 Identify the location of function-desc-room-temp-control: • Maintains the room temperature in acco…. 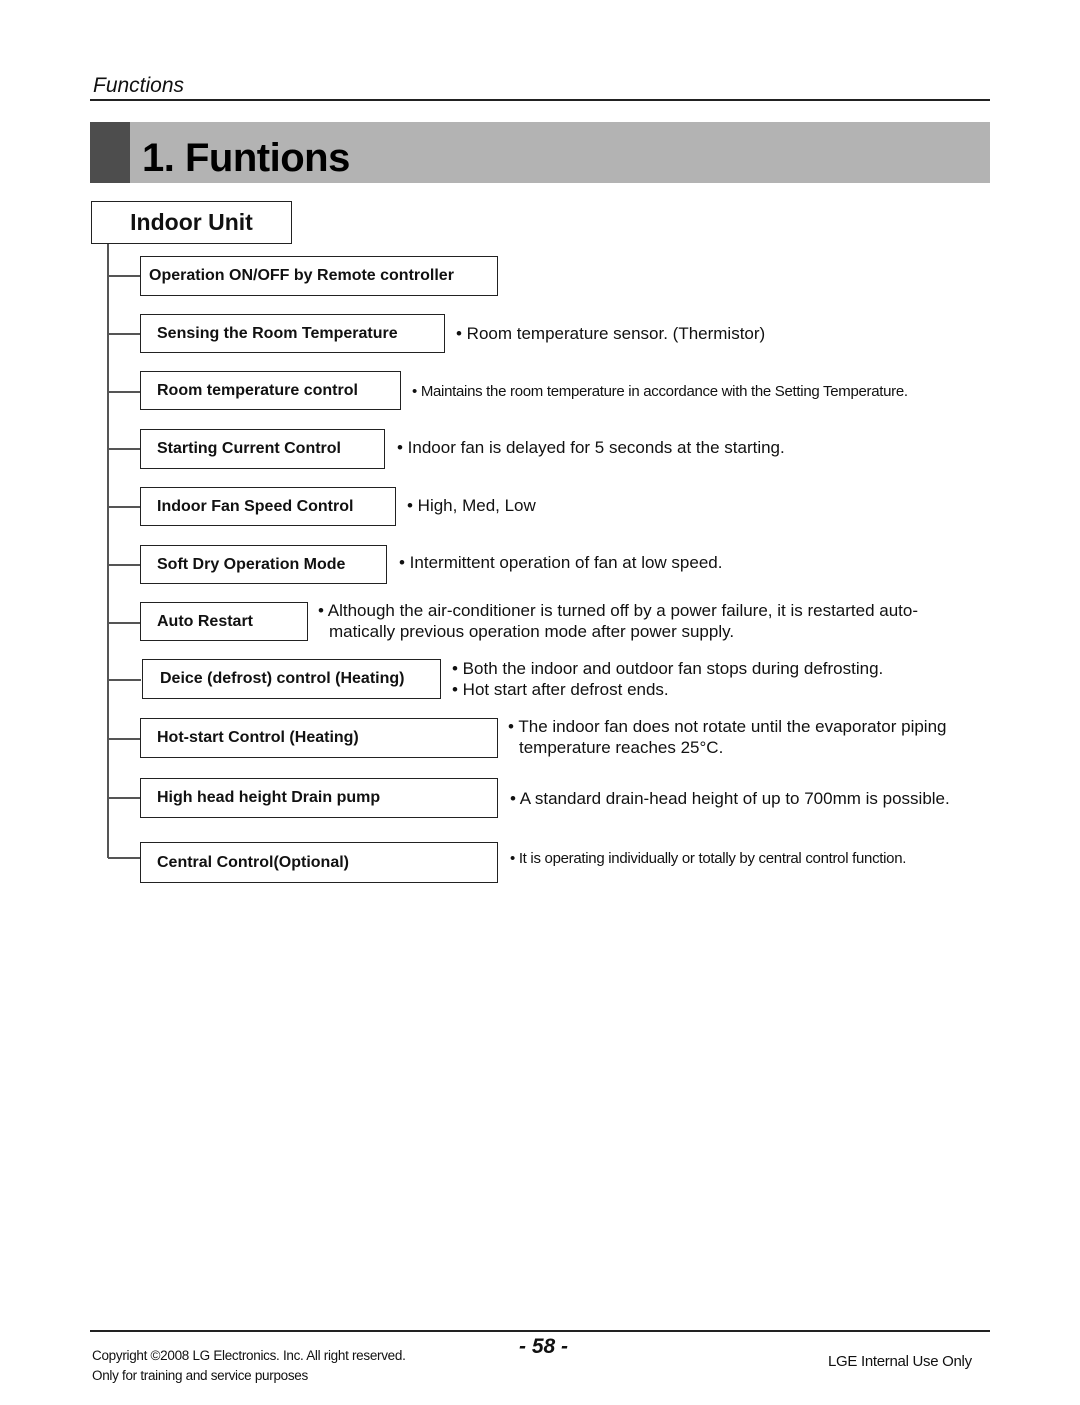
(660, 391).